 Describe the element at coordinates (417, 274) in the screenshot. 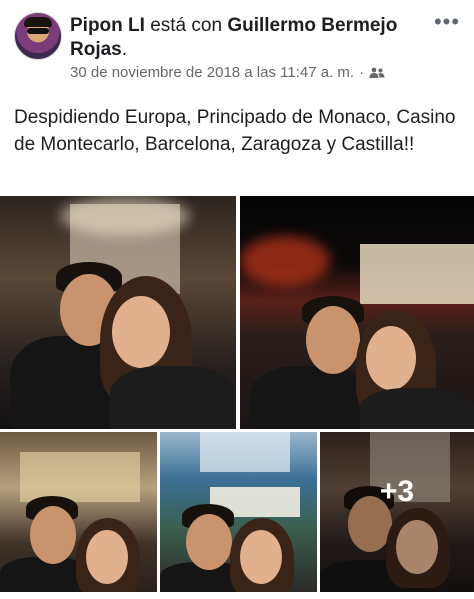

I see `casino-building` at that location.